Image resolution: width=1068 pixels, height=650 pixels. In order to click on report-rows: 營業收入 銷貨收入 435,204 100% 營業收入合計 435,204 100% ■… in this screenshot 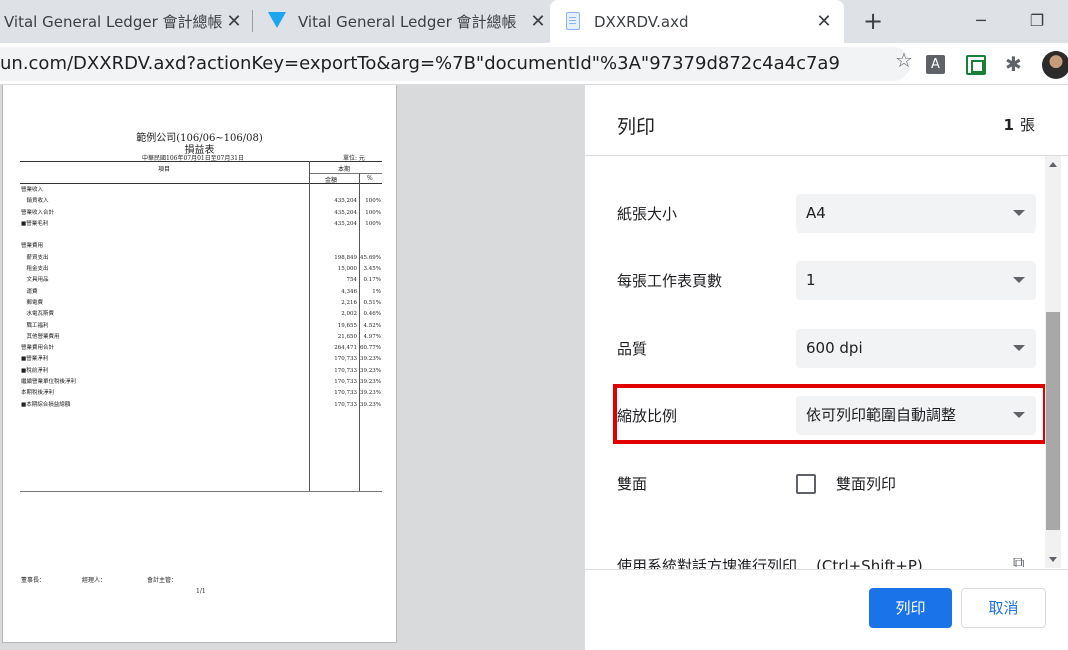, I will do `click(201, 298)`.